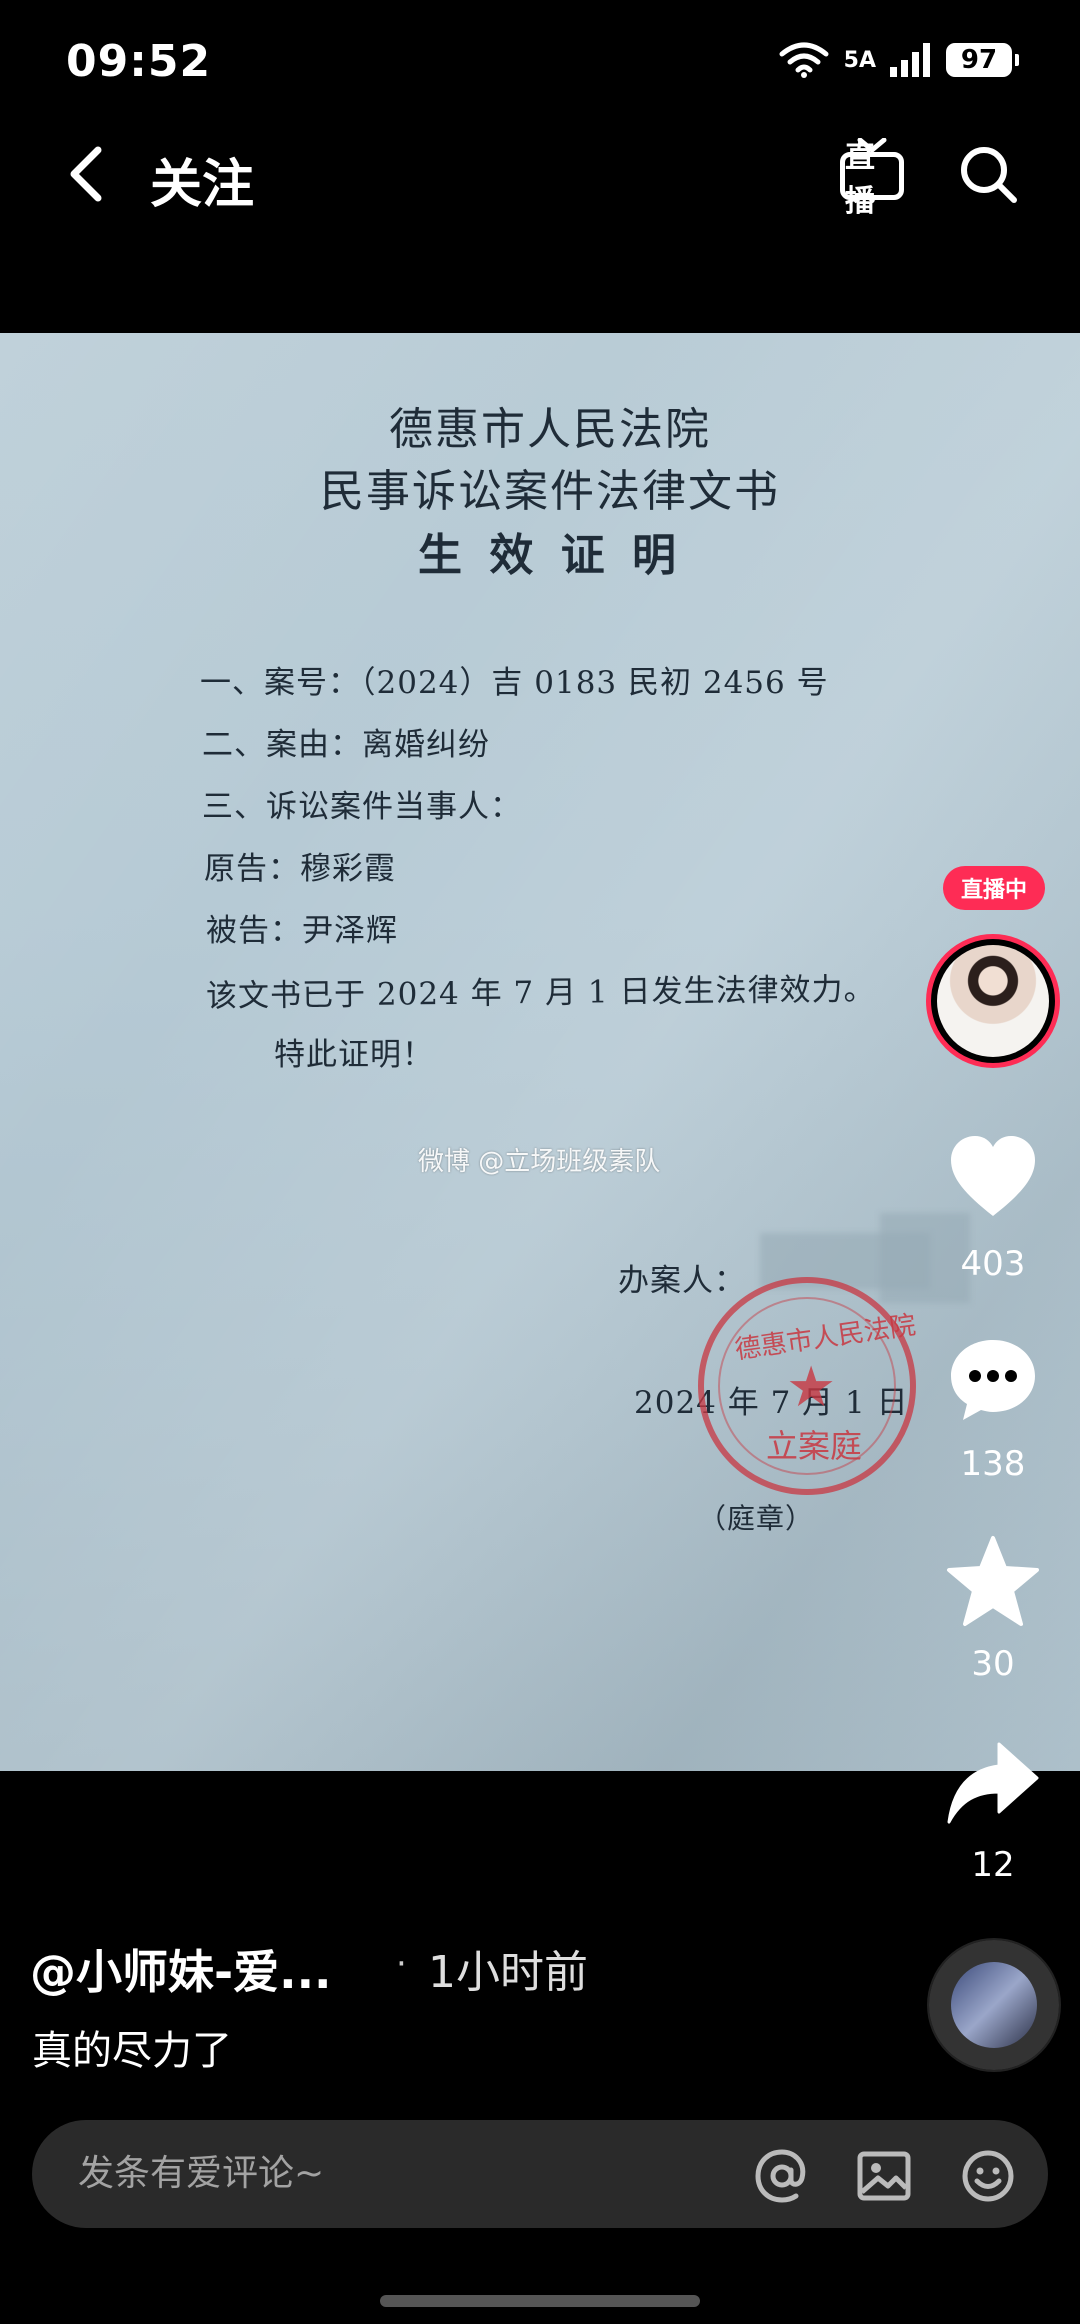  I want to click on author-avatar, so click(993, 1001).